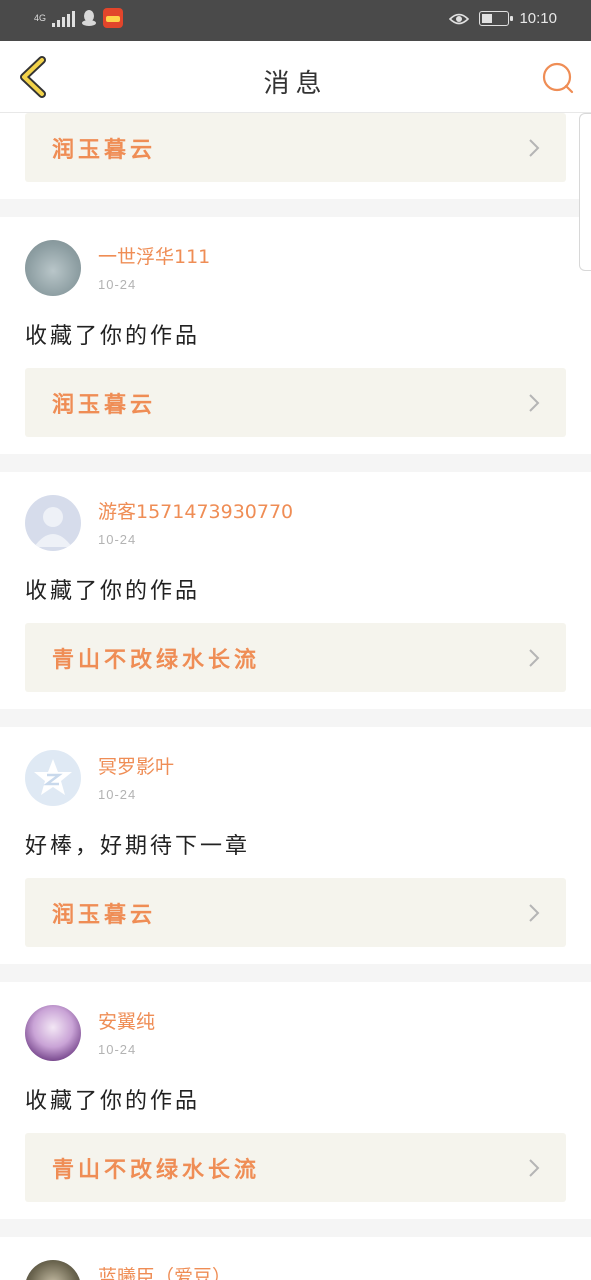 This screenshot has height=1280, width=591. I want to click on status-left: 4G, so click(79, 18).